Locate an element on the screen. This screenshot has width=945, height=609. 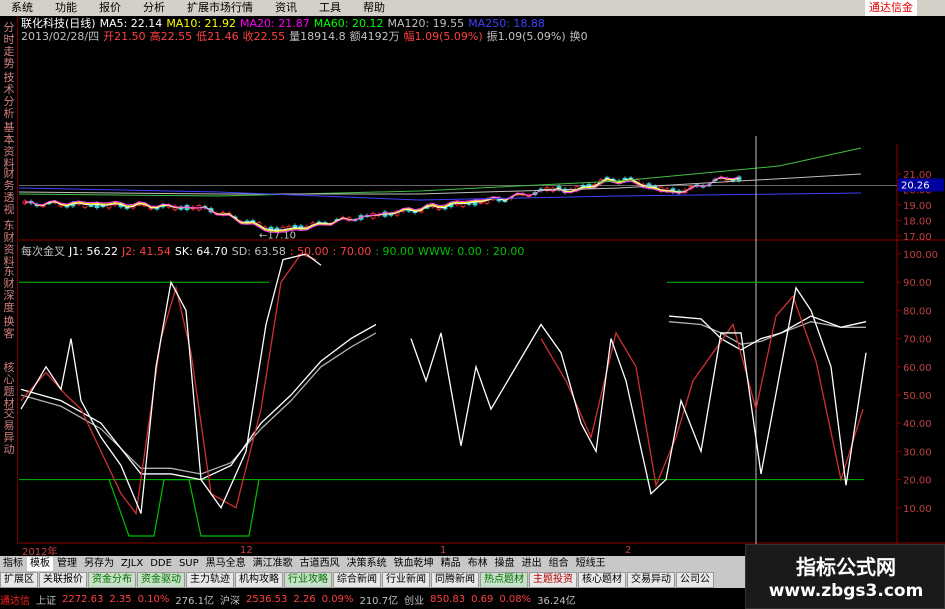
ind-tick-label: 20.00 is located at coordinates (917, 481).